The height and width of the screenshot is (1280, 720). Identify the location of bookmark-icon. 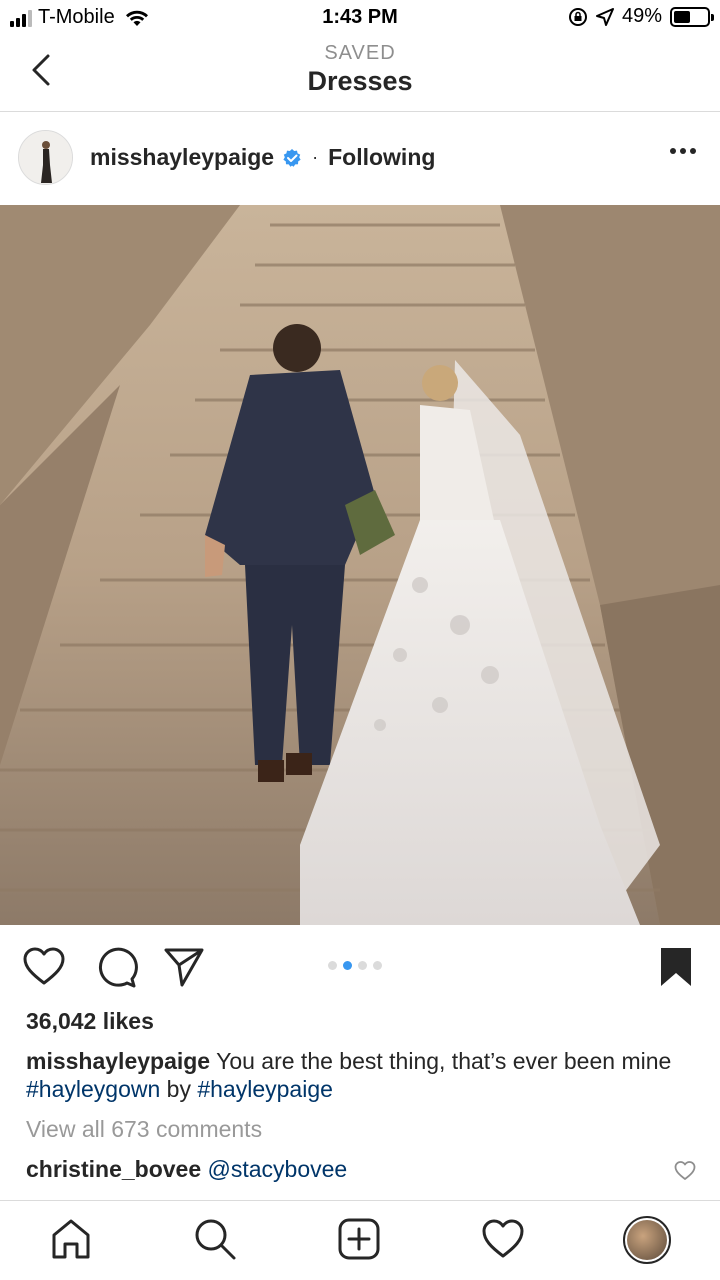
(676, 967).